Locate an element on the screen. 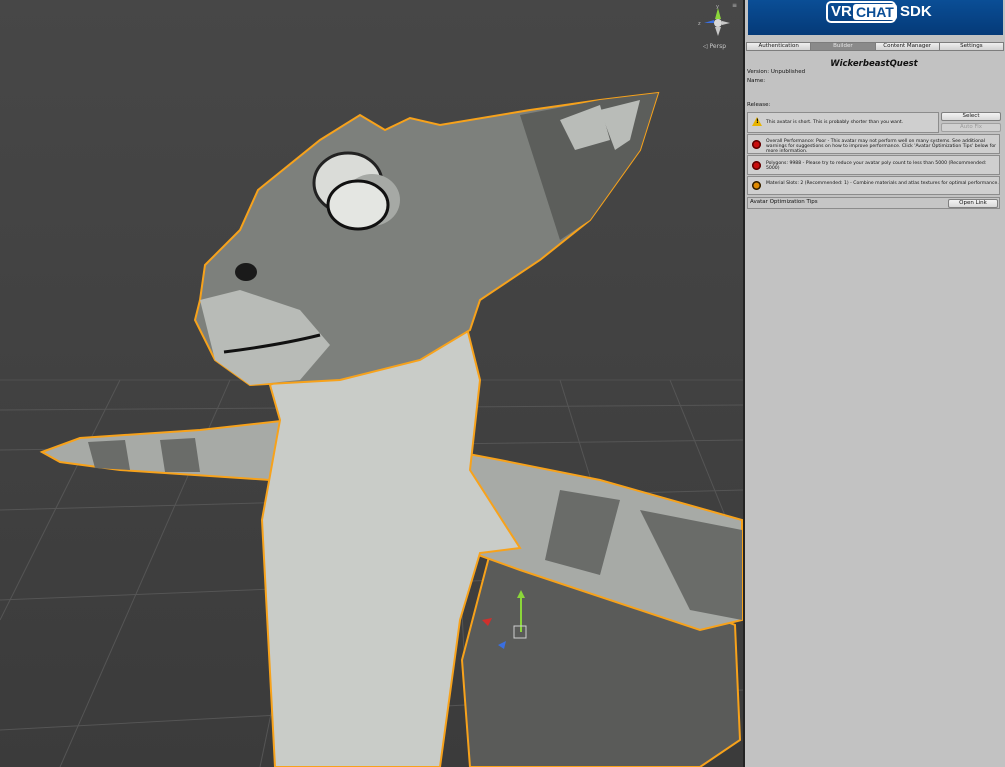  svg-text: y is located at coordinates (717, 7).